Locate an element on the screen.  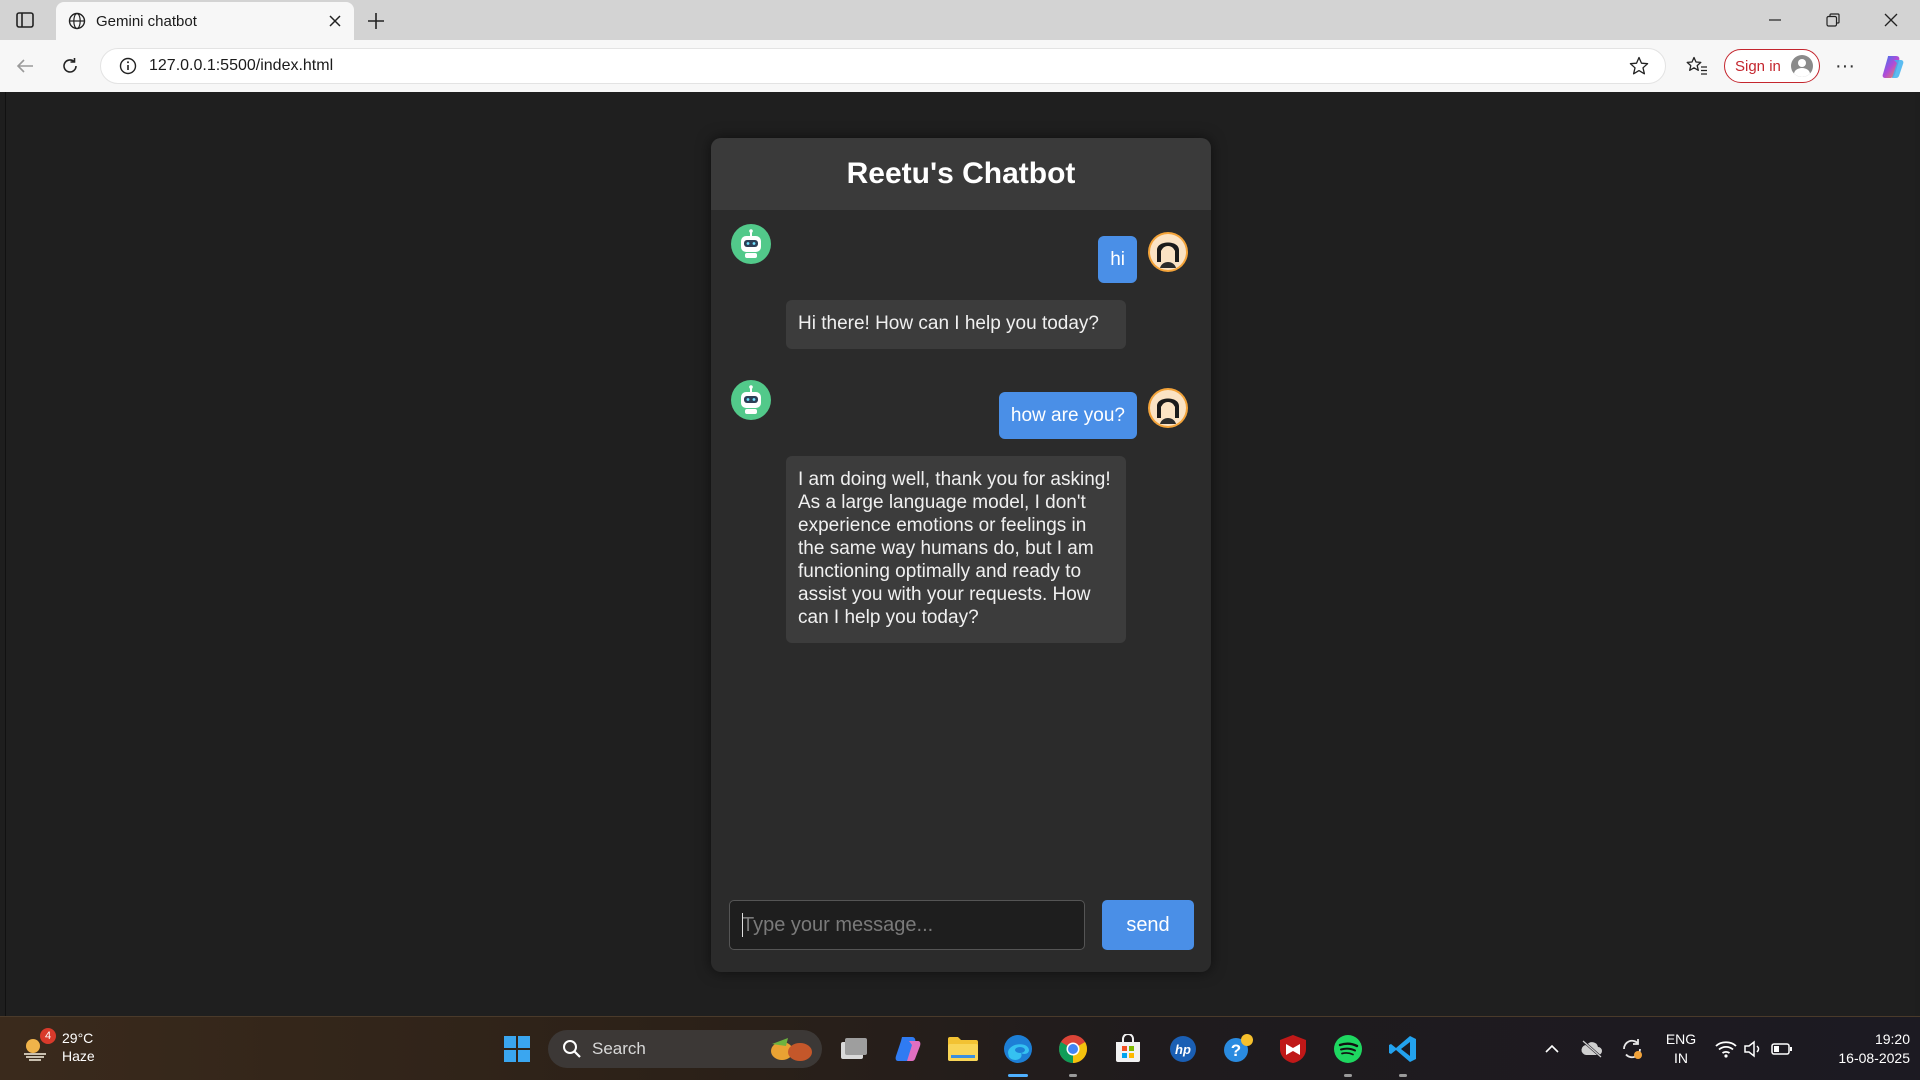
sign-in-button: Sign in is located at coordinates (1772, 66).